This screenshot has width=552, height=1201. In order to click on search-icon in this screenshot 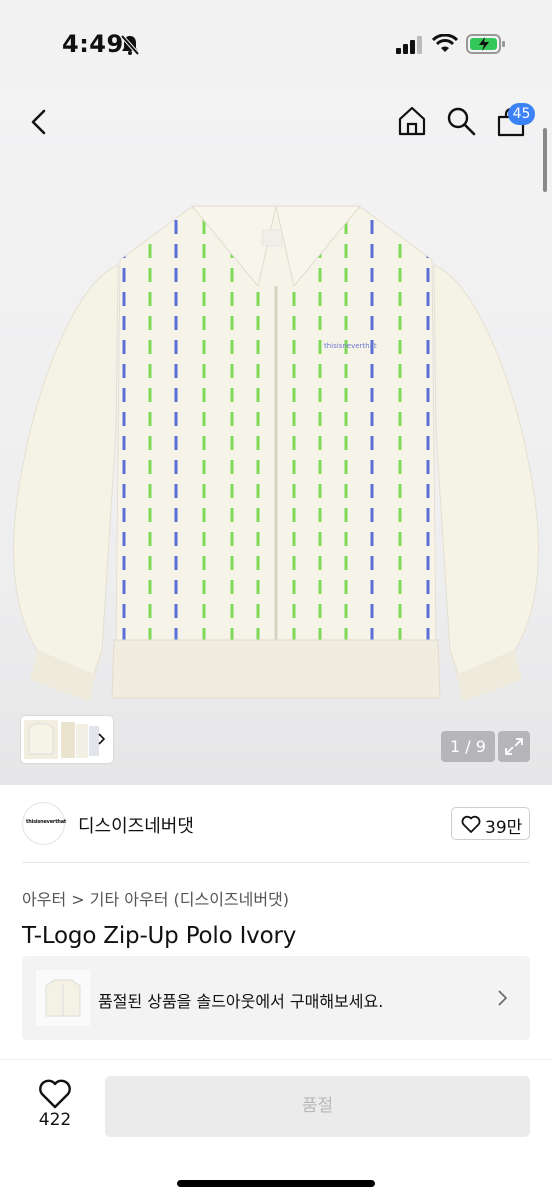, I will do `click(461, 121)`.